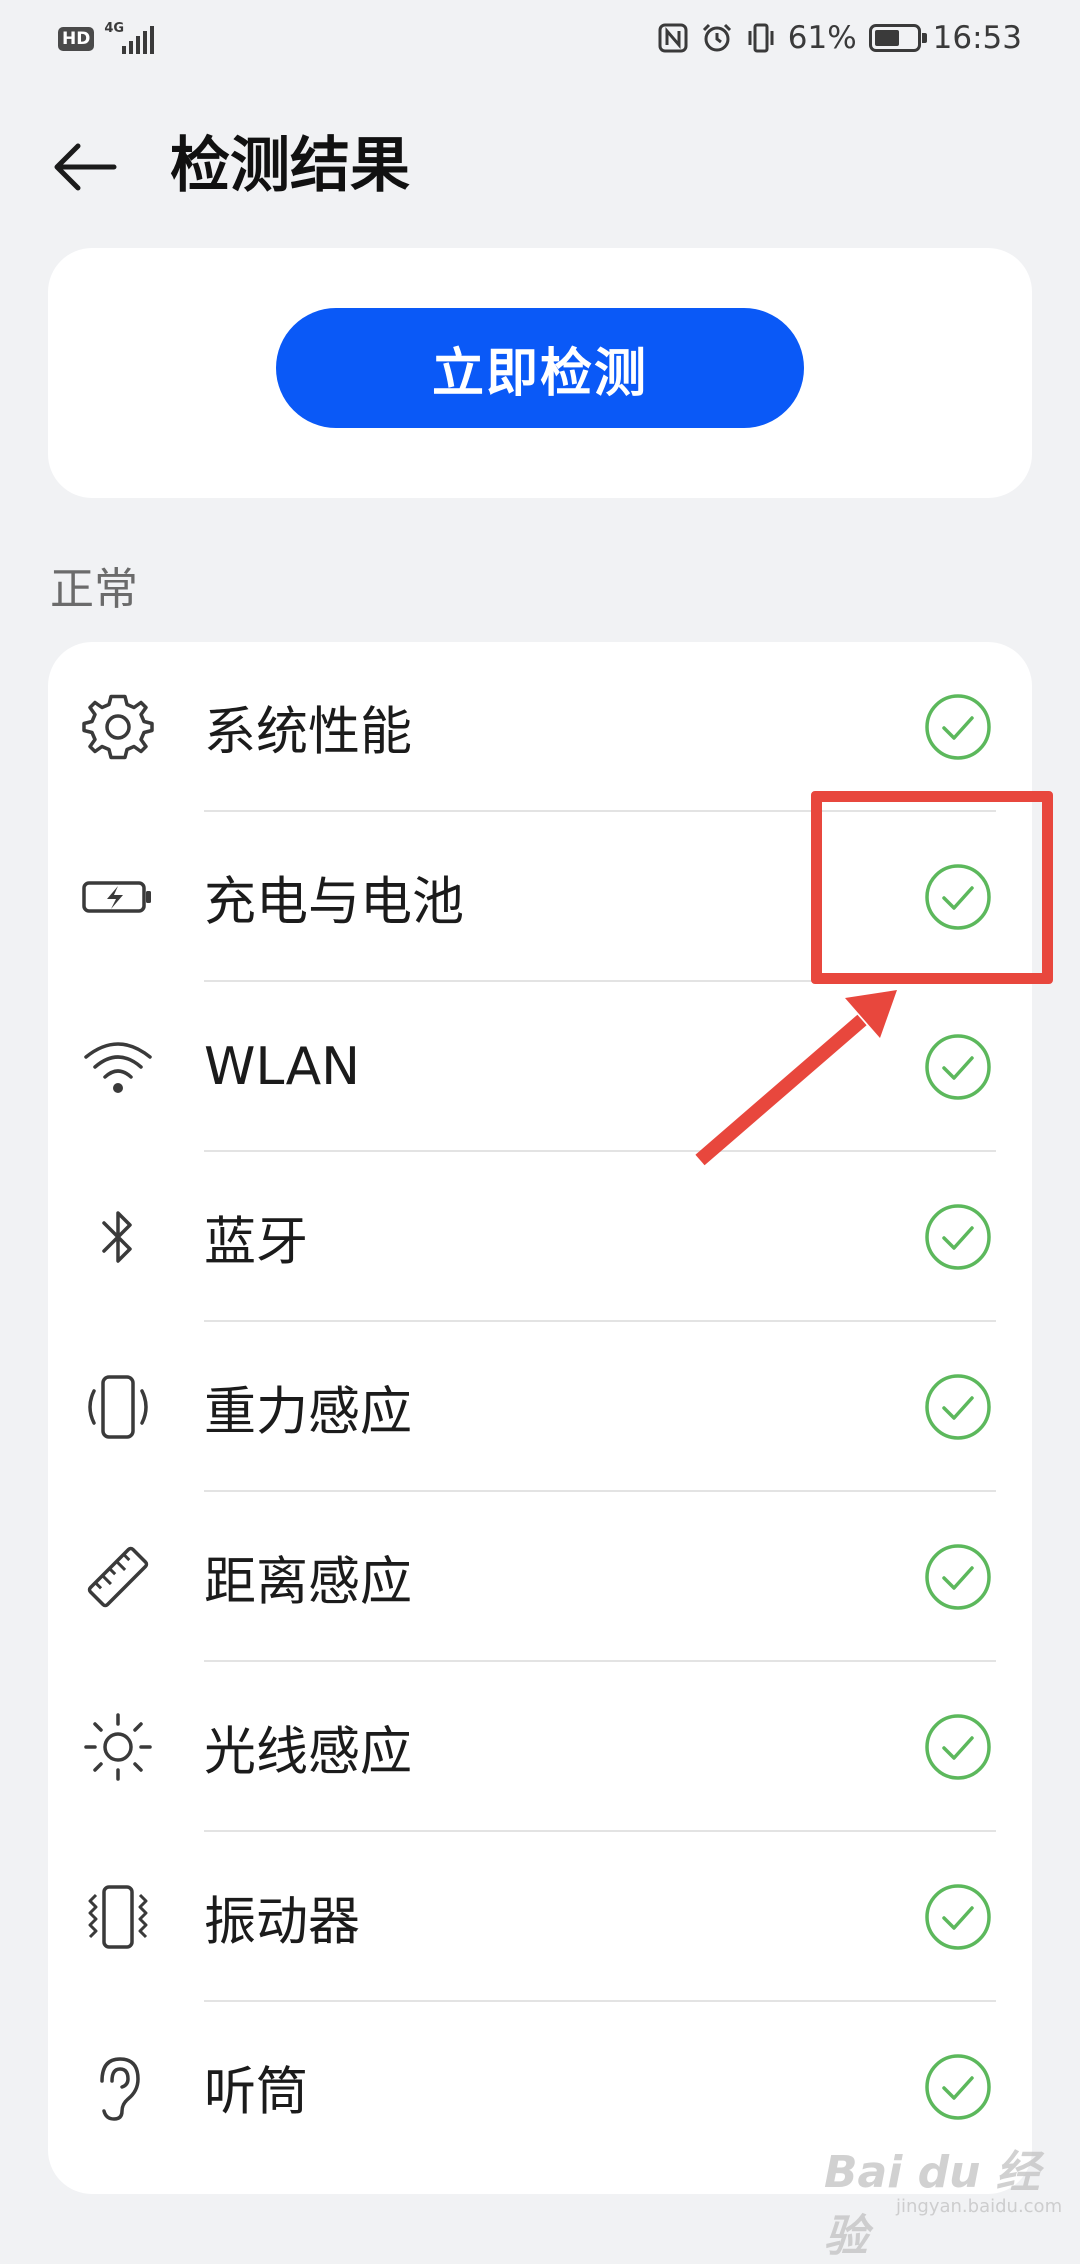  Describe the element at coordinates (118, 1747) in the screenshot. I see `sun-icon` at that location.